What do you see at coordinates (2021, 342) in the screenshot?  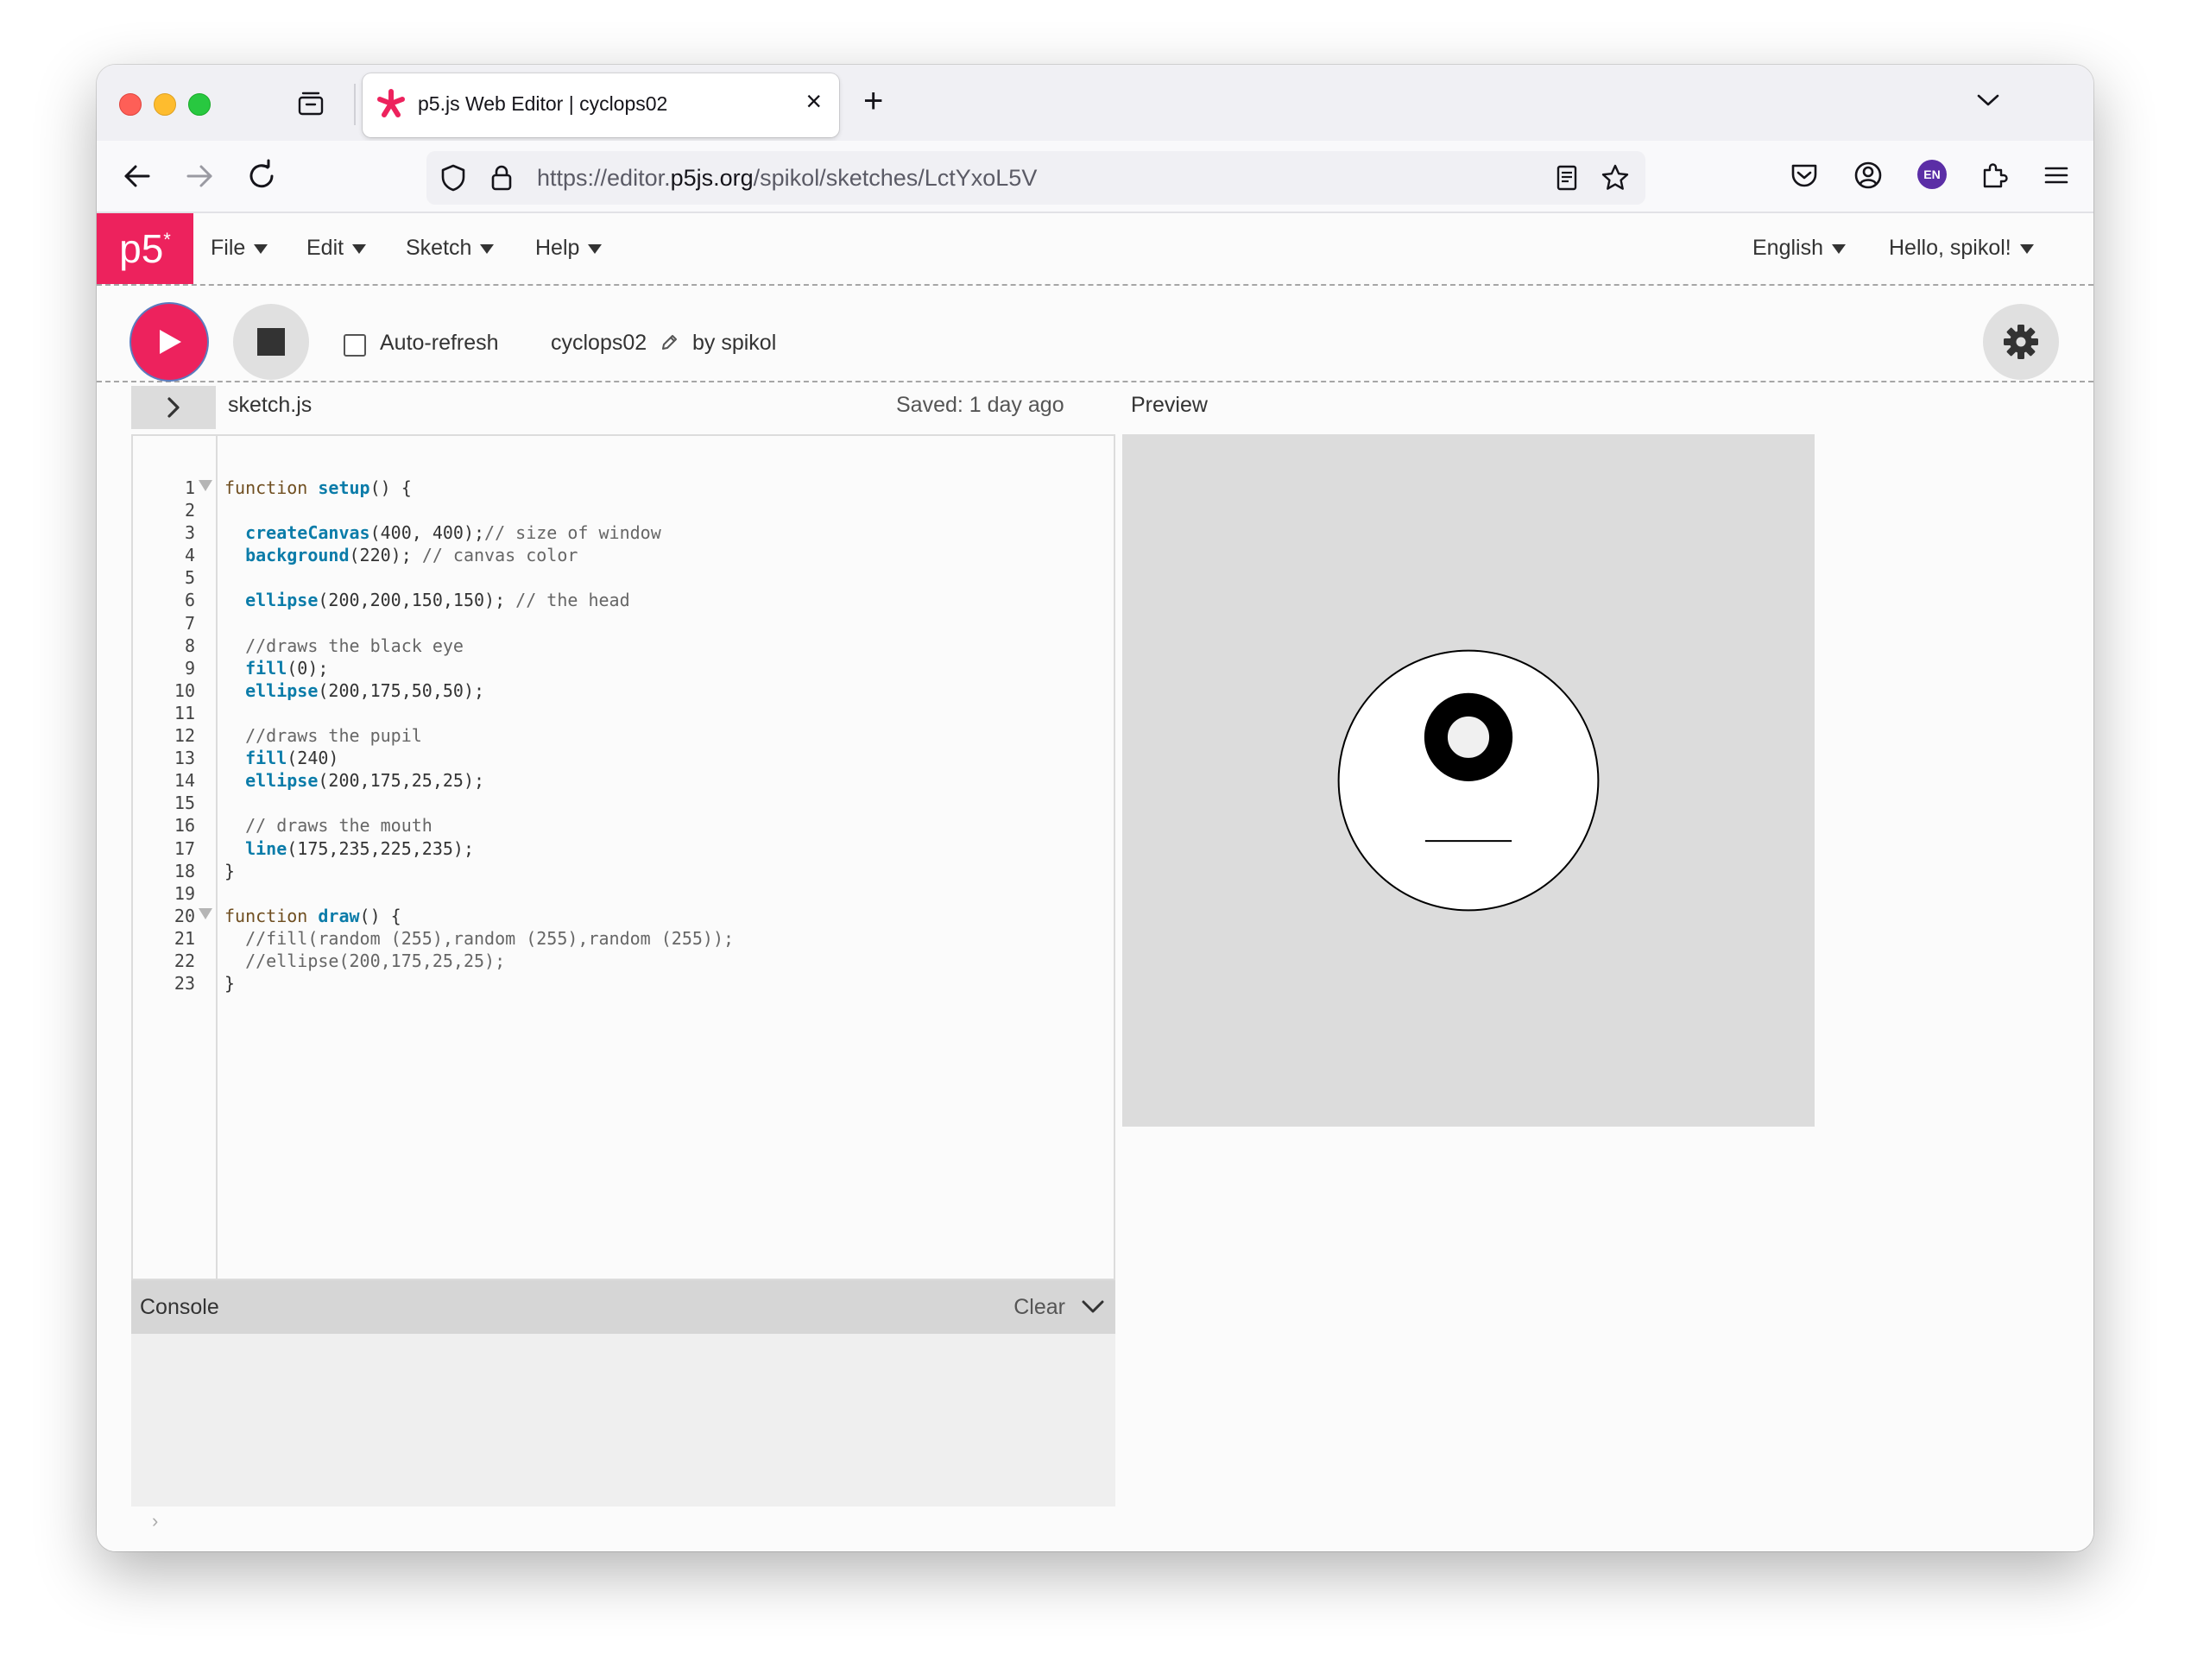 I see `settings-button` at bounding box center [2021, 342].